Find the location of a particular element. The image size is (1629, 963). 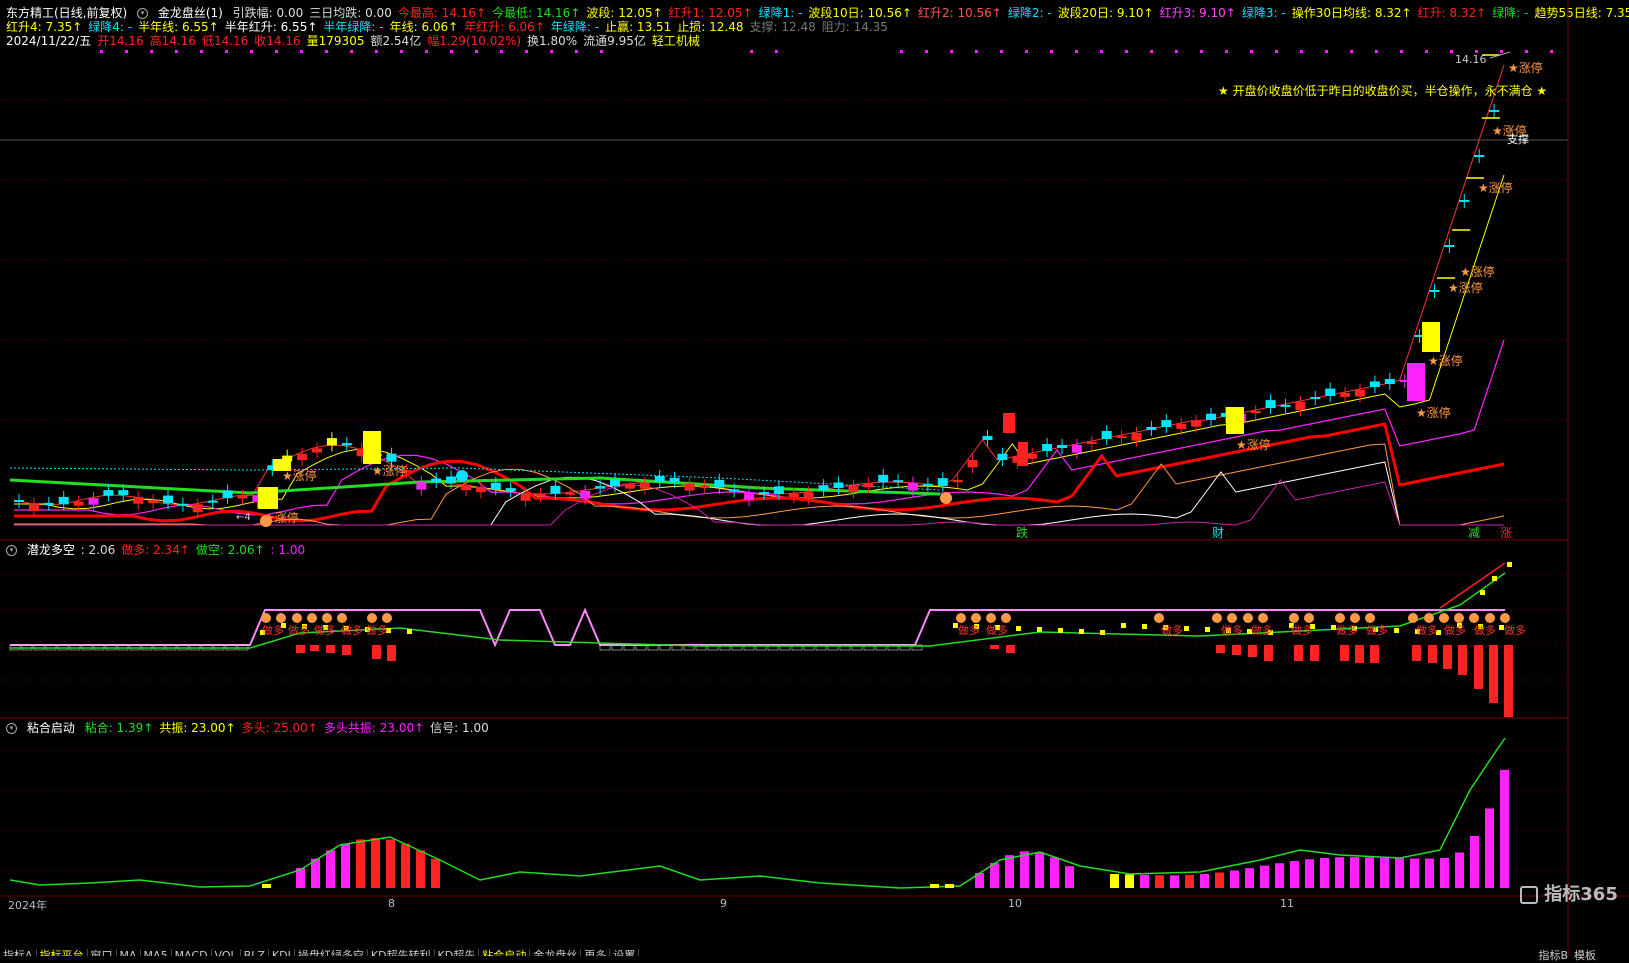

tab-4: MA5 is located at coordinates (156, 952).